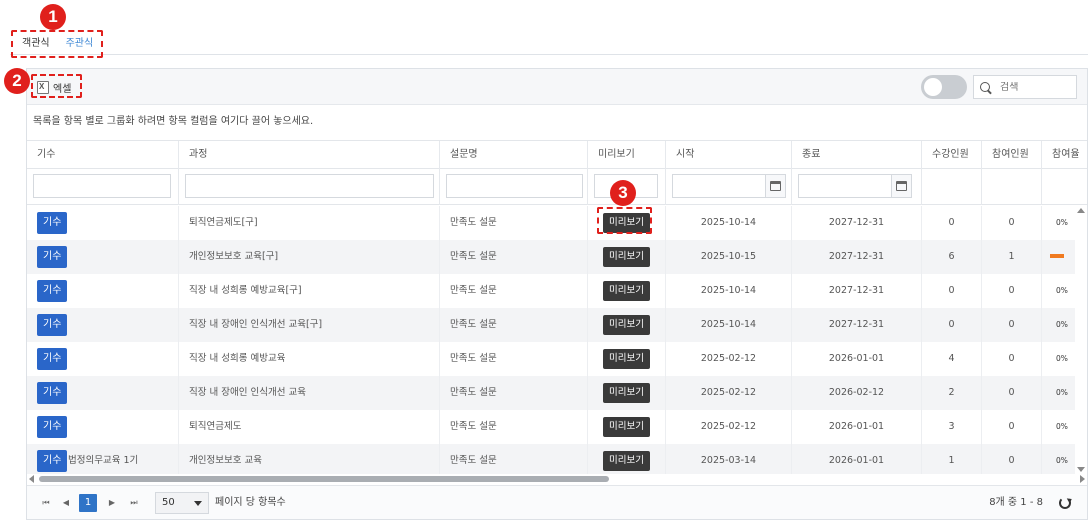 The height and width of the screenshot is (523, 1088). I want to click on end-date-cell: 2026-02-12, so click(857, 393).